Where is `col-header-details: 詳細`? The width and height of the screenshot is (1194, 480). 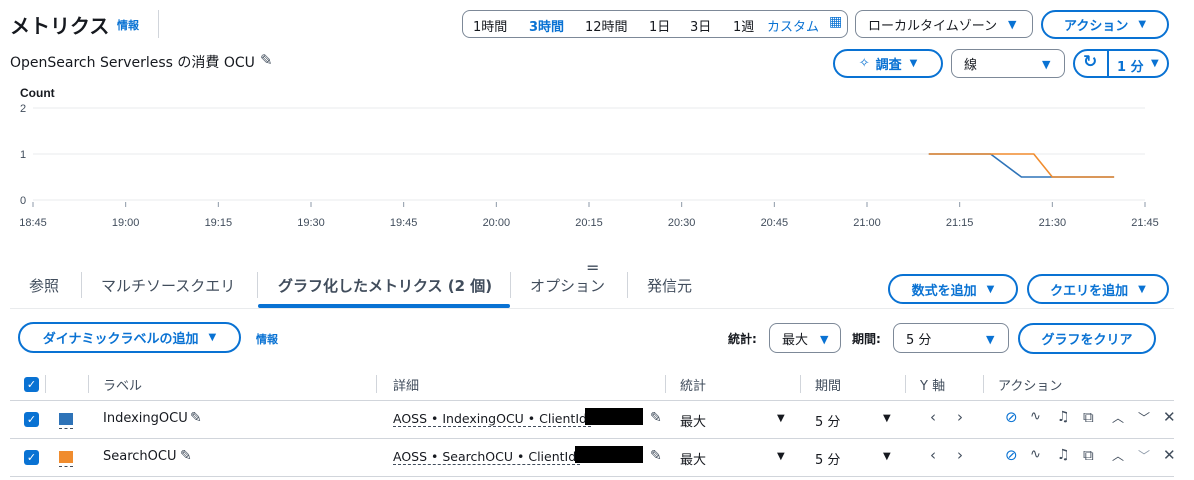 col-header-details: 詳細 is located at coordinates (406, 386).